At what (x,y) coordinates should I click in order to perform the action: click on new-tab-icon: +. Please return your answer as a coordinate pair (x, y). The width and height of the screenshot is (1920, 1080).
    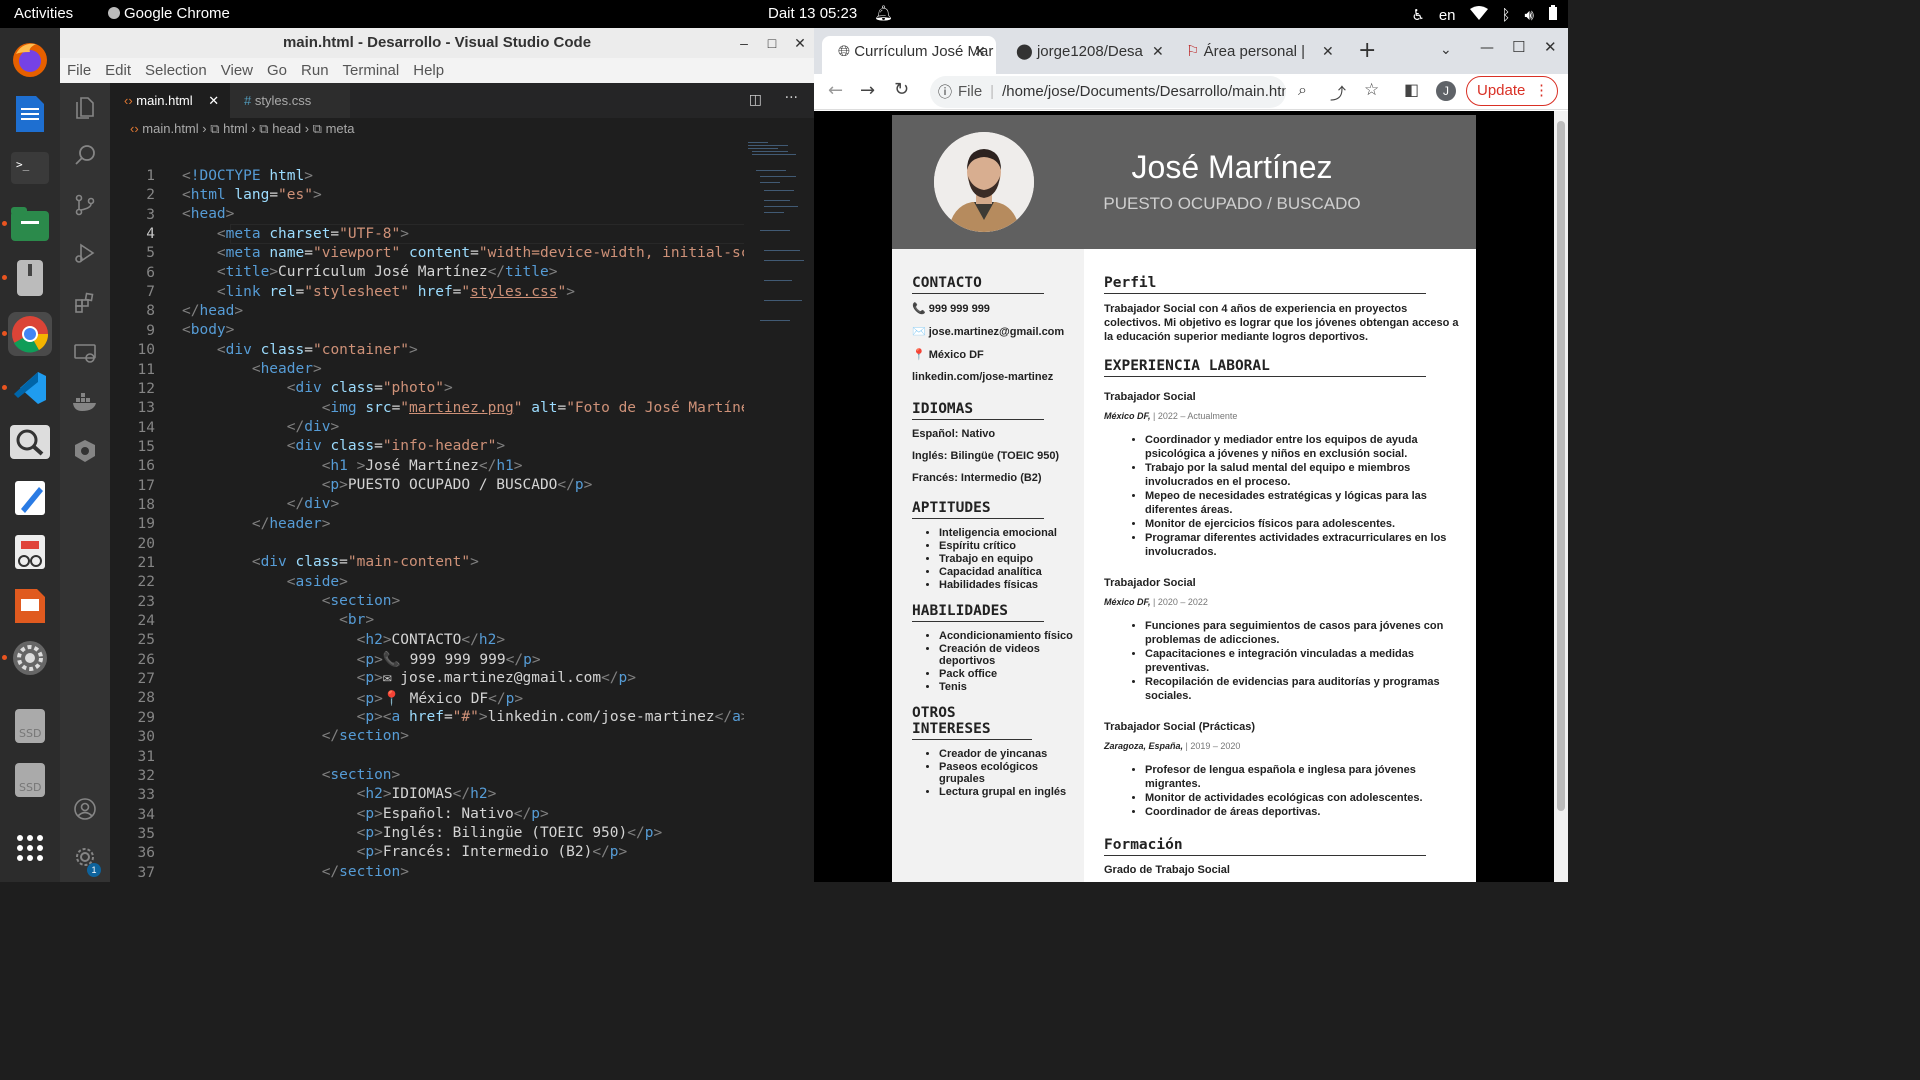
    Looking at the image, I should click on (1367, 50).